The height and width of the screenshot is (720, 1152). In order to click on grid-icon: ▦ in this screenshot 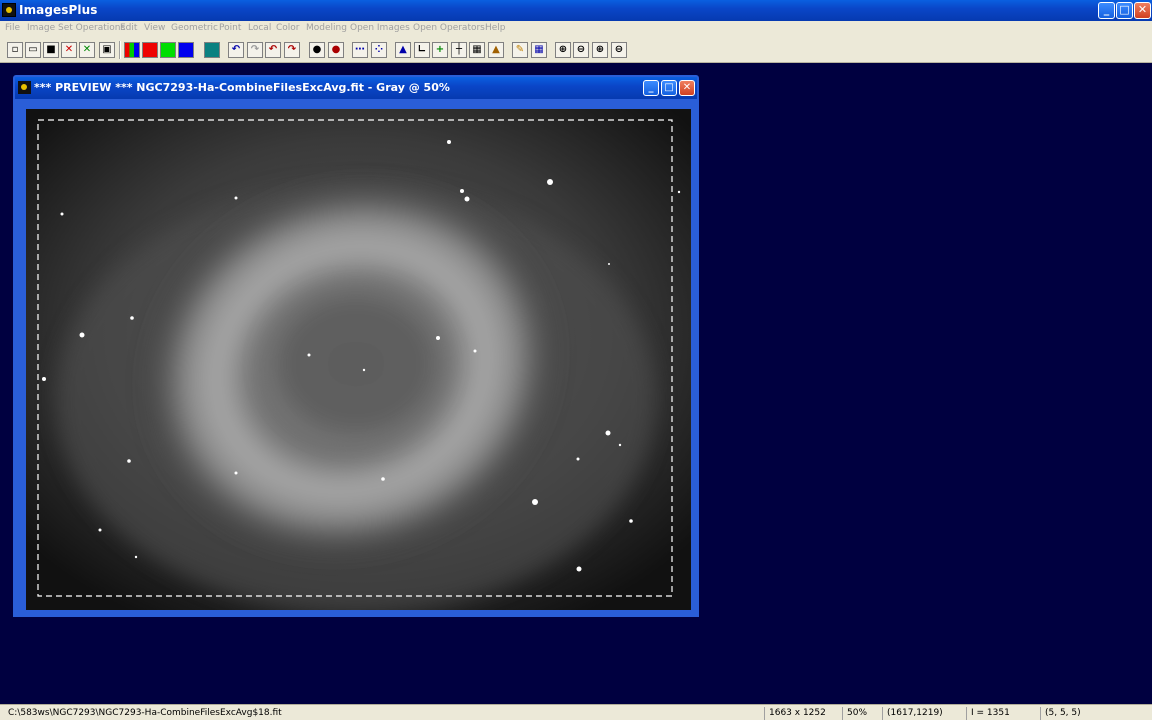, I will do `click(477, 50)`.